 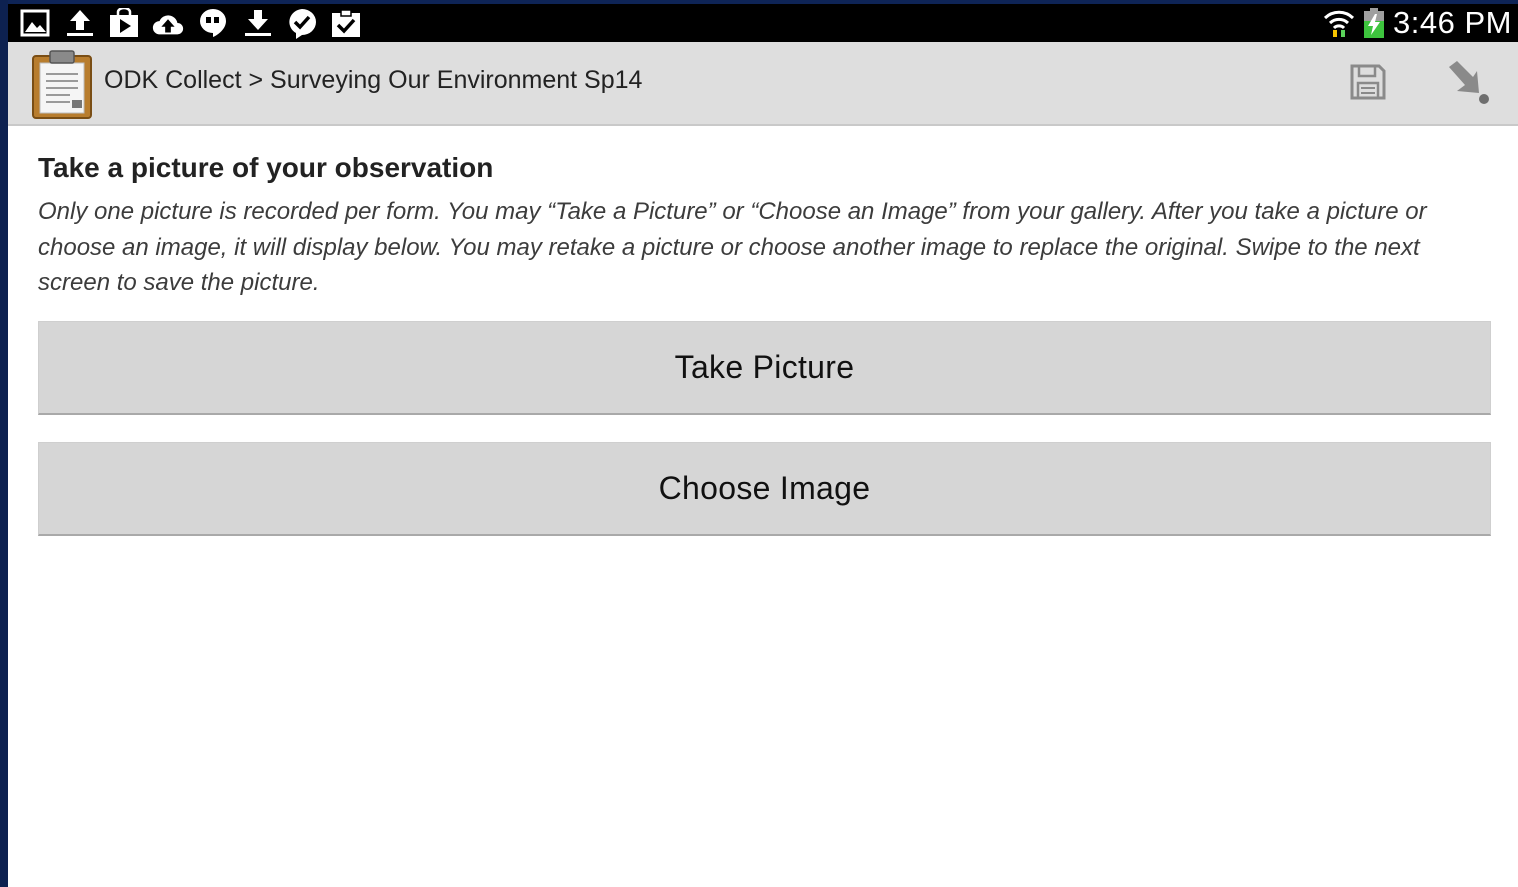 What do you see at coordinates (4, 443) in the screenshot?
I see `device-frame` at bounding box center [4, 443].